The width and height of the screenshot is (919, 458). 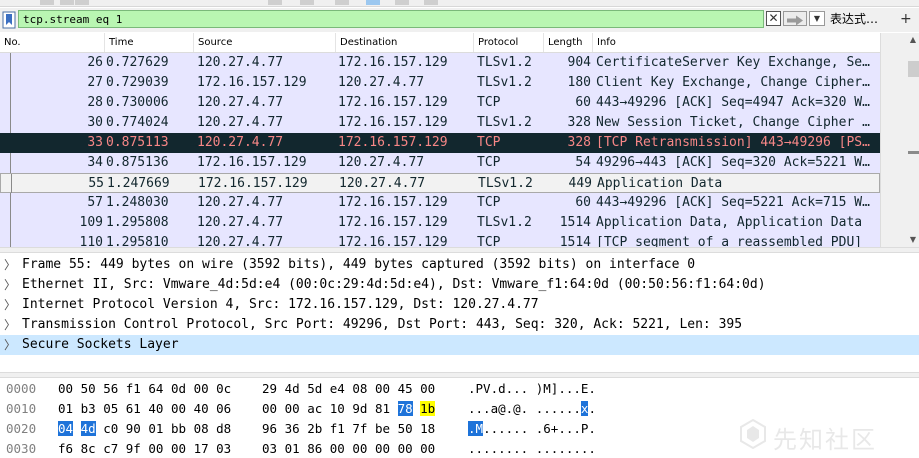 I want to click on hex-byte: 81, so click(x=382, y=408).